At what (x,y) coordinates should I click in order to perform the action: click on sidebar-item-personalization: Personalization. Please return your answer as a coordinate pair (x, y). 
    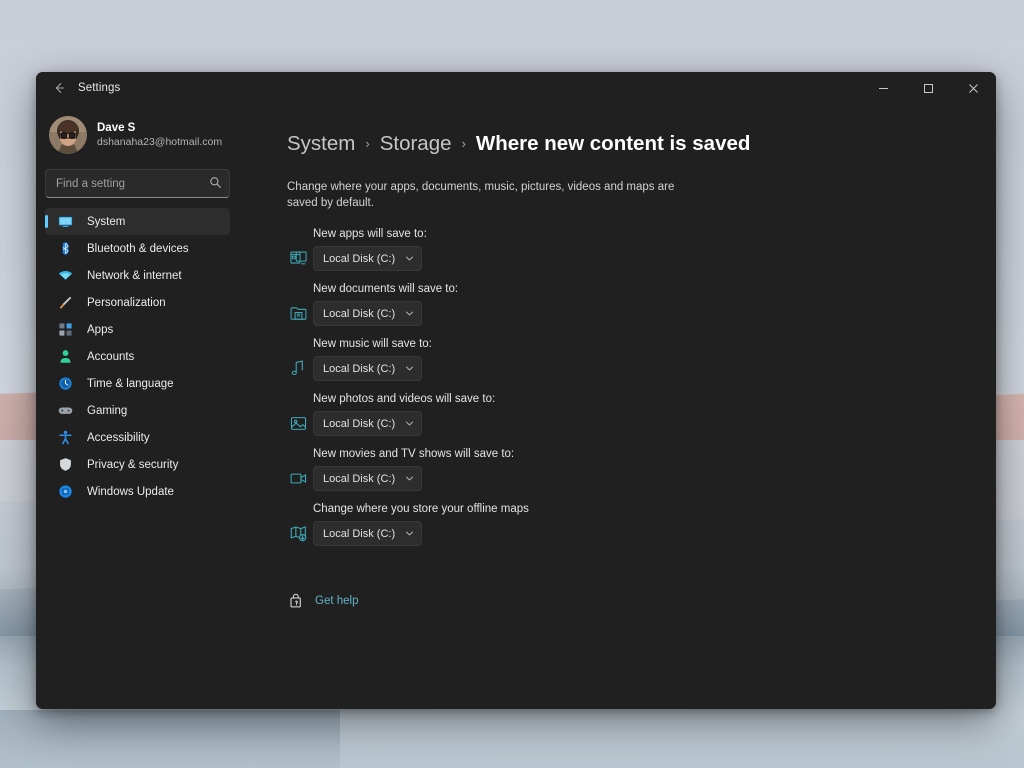
    Looking at the image, I should click on (137, 302).